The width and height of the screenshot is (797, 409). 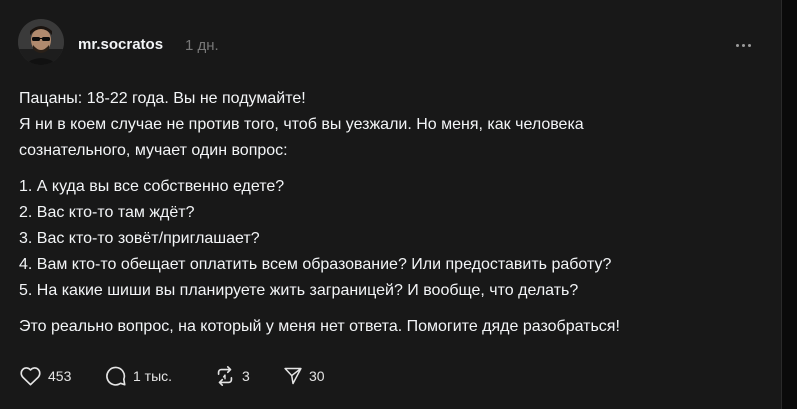 I want to click on more-dots-icon, so click(x=744, y=46).